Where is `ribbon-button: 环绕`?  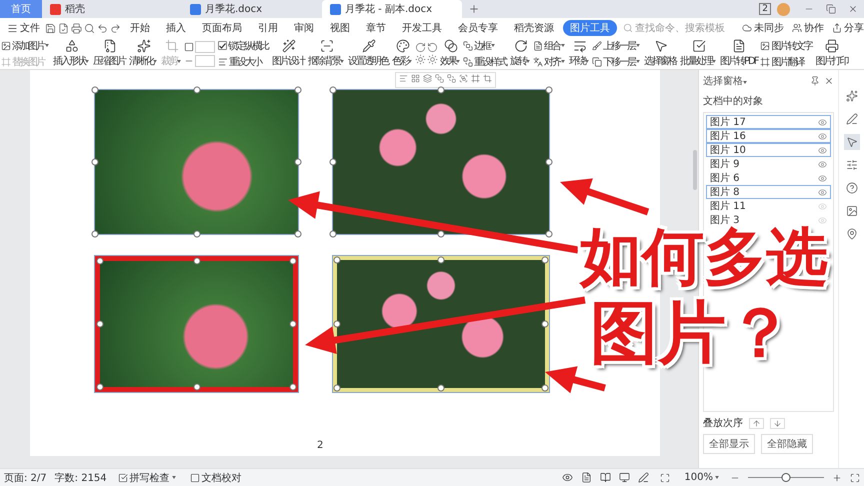
ribbon-button: 环绕 is located at coordinates (579, 53).